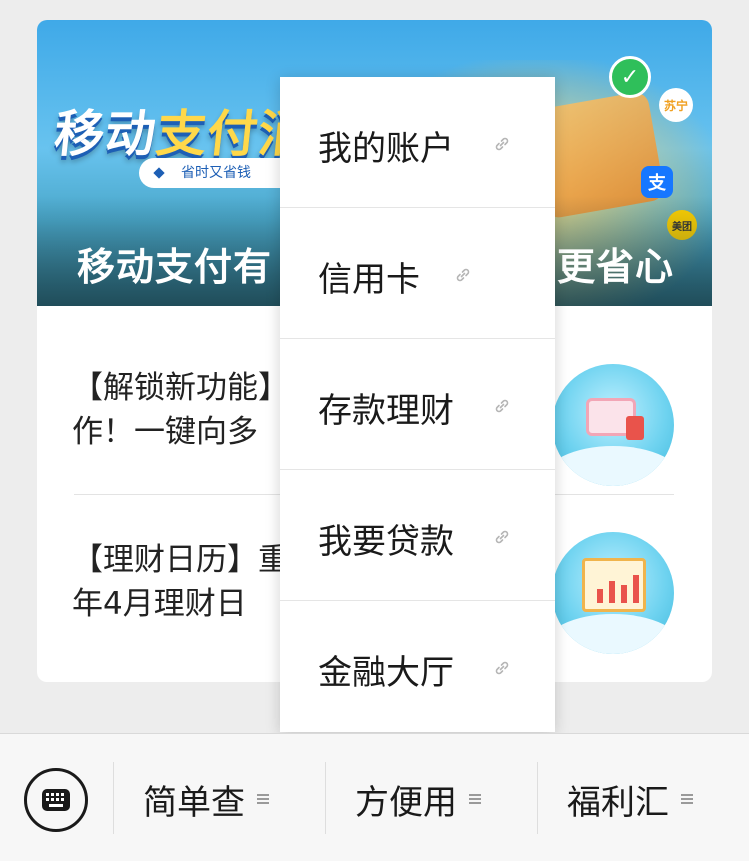 The width and height of the screenshot is (749, 861). What do you see at coordinates (386, 673) in the screenshot?
I see `menu-item-label: 金融大厅` at bounding box center [386, 673].